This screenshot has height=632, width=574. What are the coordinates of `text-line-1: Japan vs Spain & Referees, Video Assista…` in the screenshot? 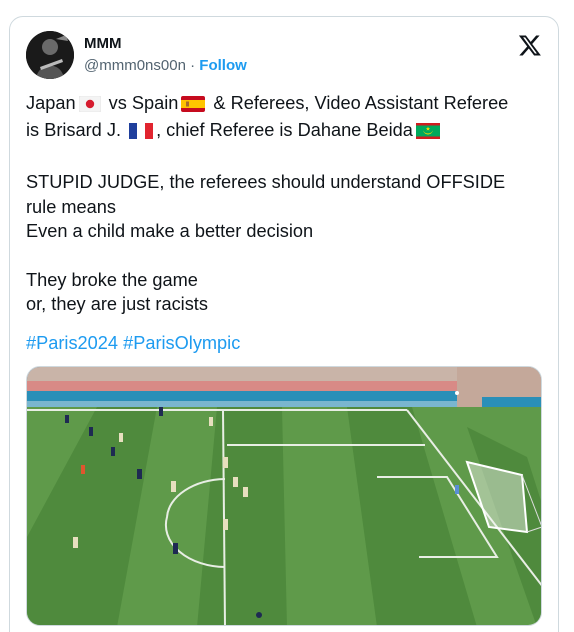 It's located at (286, 104).